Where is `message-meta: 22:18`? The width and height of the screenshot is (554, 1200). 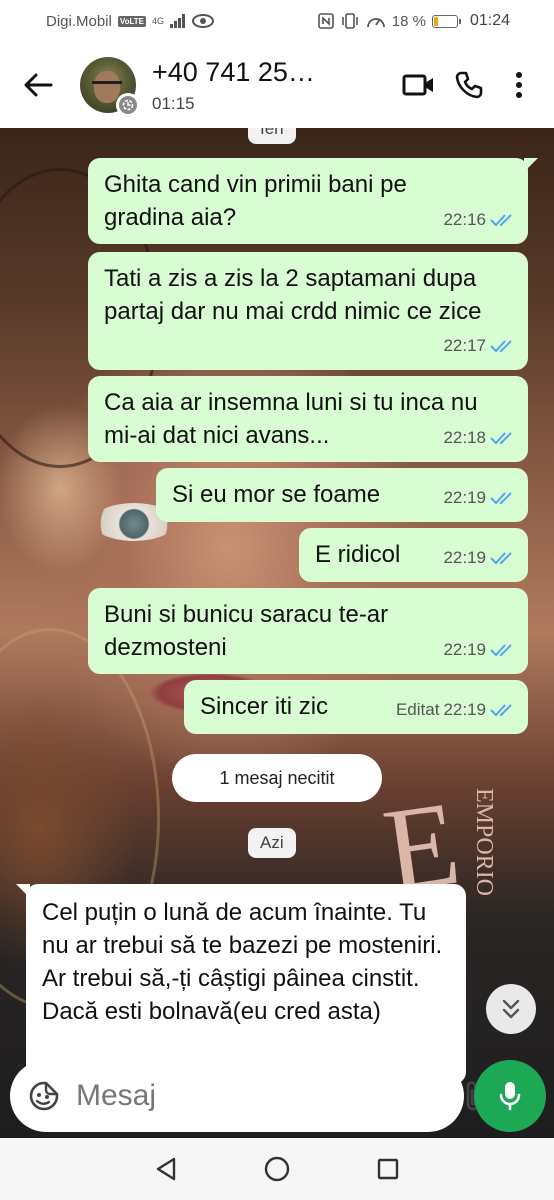 message-meta: 22:18 is located at coordinates (479, 437).